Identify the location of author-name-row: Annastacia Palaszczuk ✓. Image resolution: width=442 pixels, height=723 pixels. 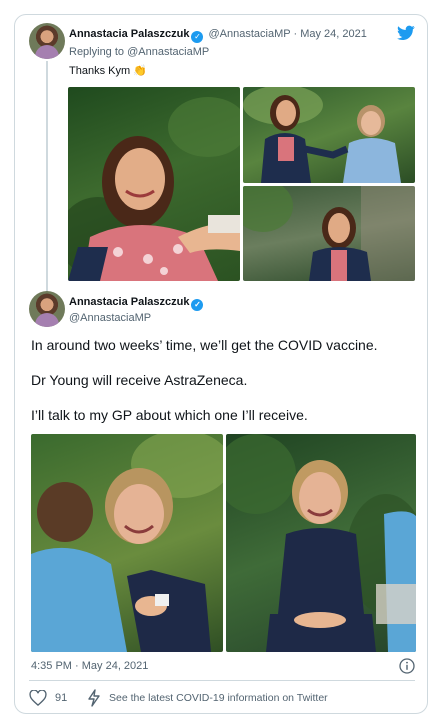
(137, 303).